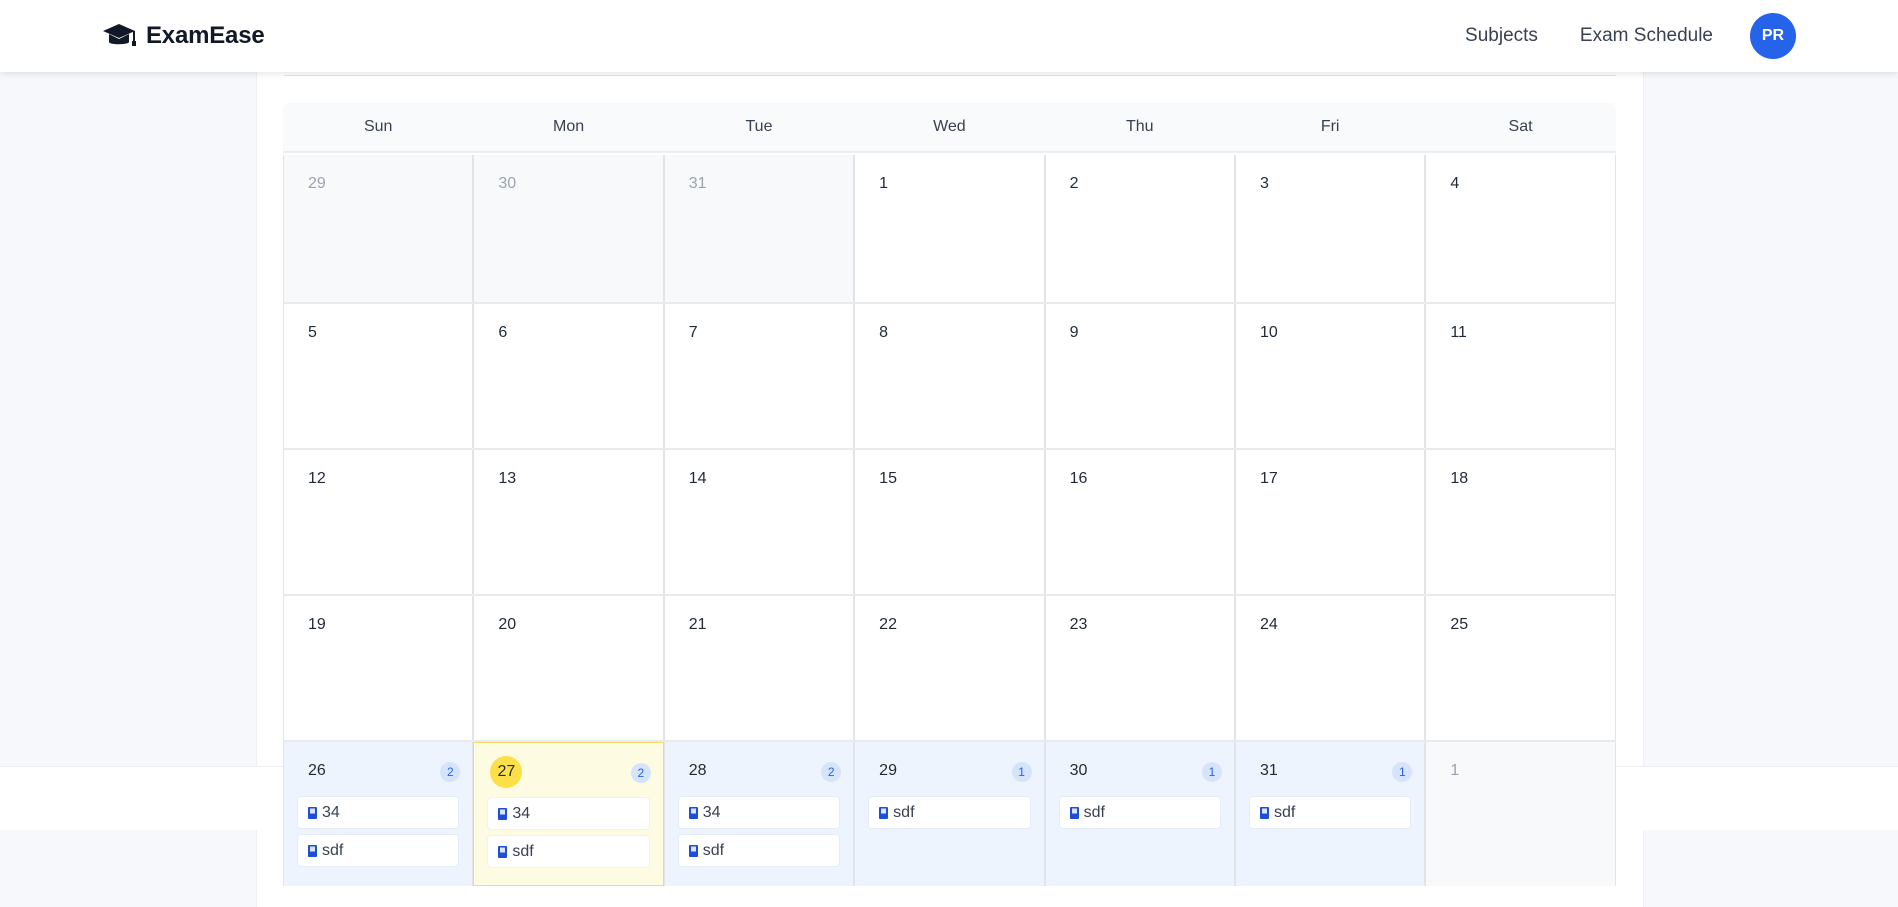  I want to click on calendar-week-row: 12 13 14 15 16 17 18, so click(949, 521).